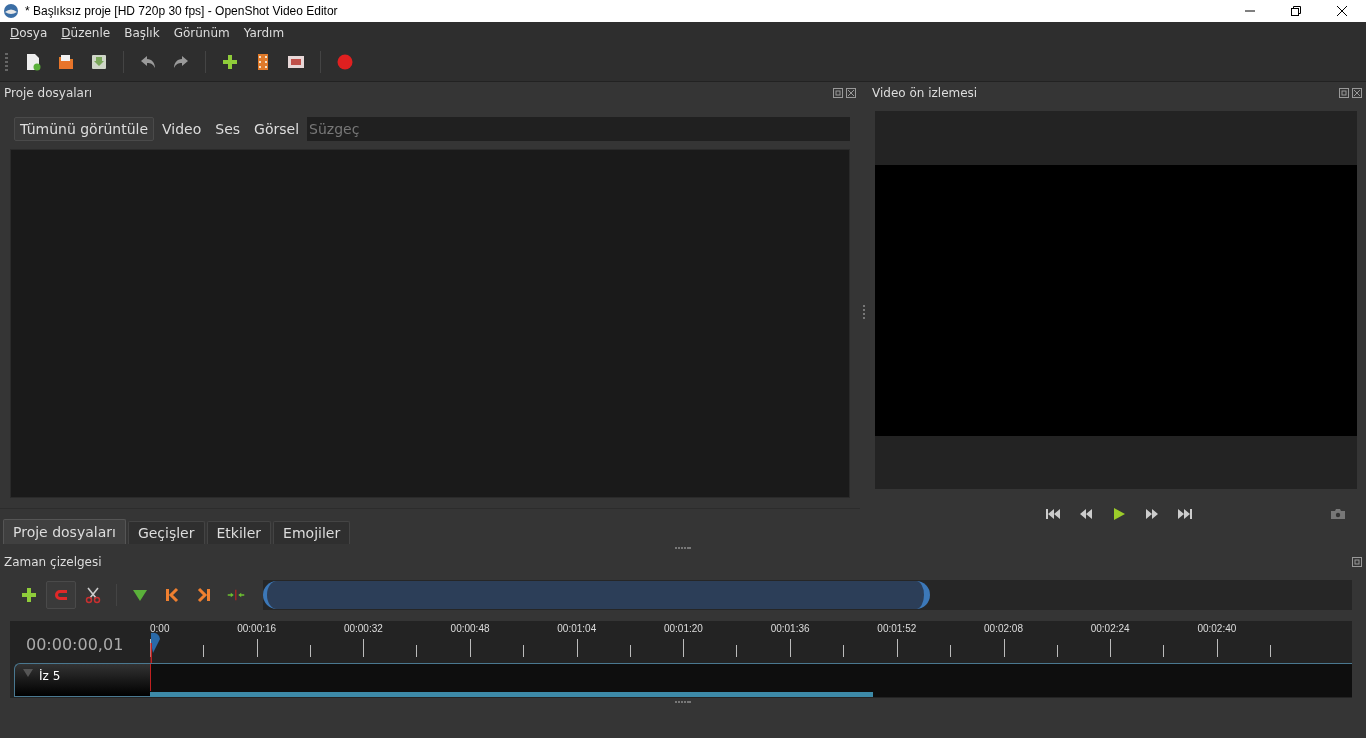  What do you see at coordinates (75, 645) in the screenshot?
I see `timecode: 00:00:00,01` at bounding box center [75, 645].